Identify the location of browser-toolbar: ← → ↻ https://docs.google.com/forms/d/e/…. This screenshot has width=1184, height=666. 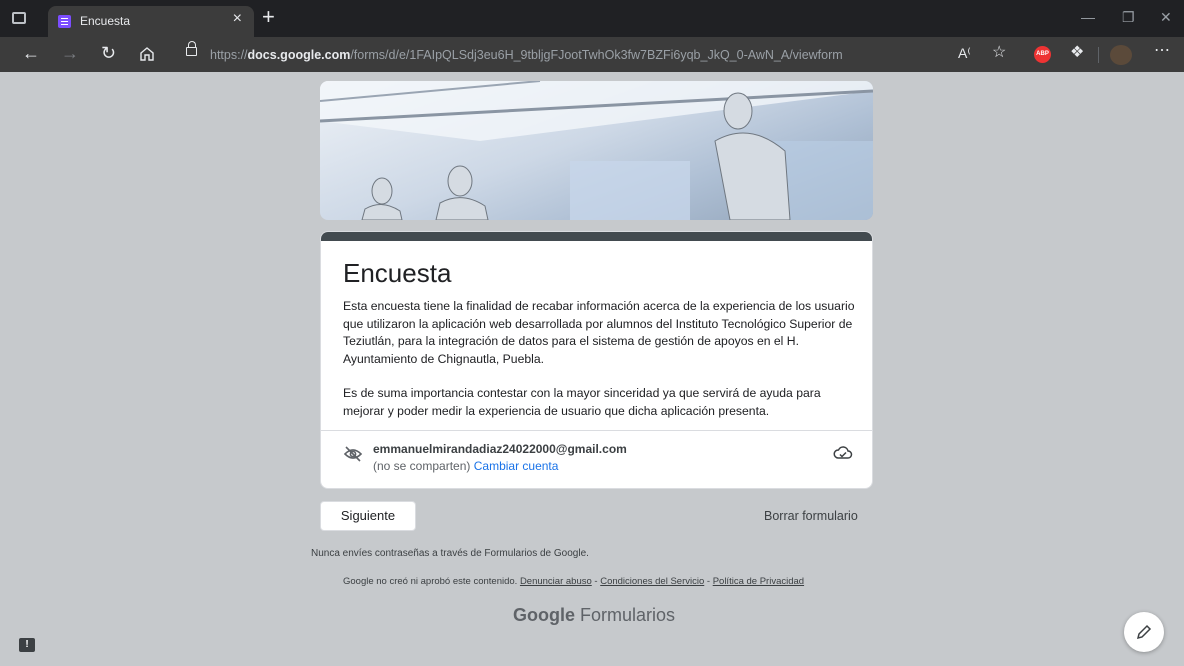
(592, 54).